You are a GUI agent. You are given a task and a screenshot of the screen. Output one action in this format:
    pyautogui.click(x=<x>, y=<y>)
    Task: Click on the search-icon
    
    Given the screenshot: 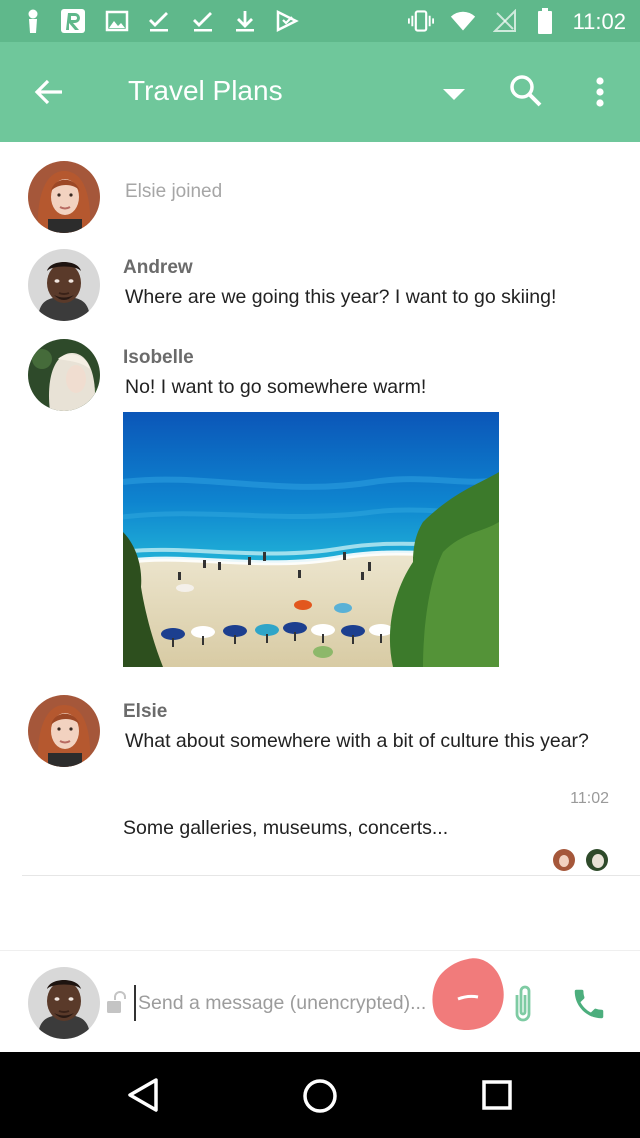 What is the action you would take?
    pyautogui.click(x=526, y=91)
    